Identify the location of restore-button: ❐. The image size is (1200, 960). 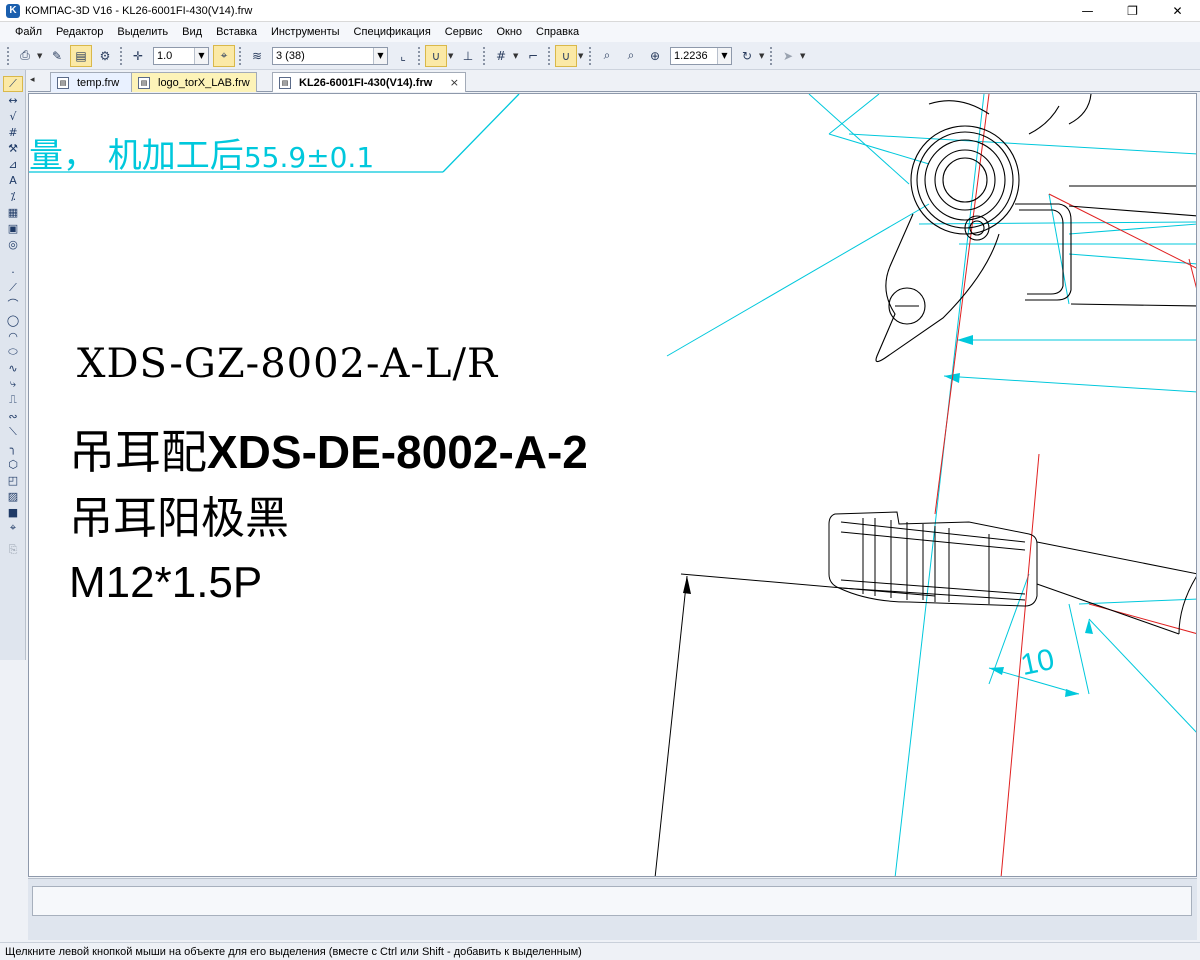
(1132, 11).